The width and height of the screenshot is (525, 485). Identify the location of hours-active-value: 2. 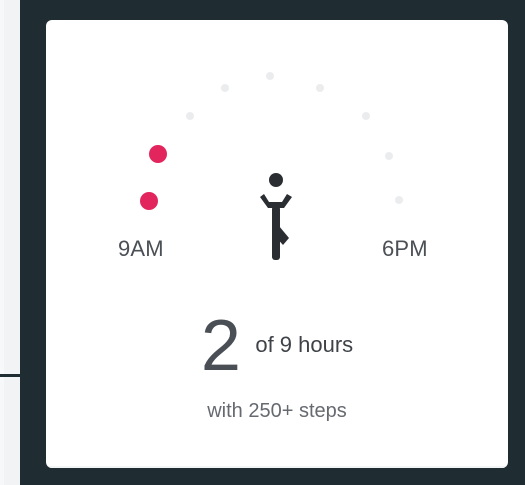
(220, 346).